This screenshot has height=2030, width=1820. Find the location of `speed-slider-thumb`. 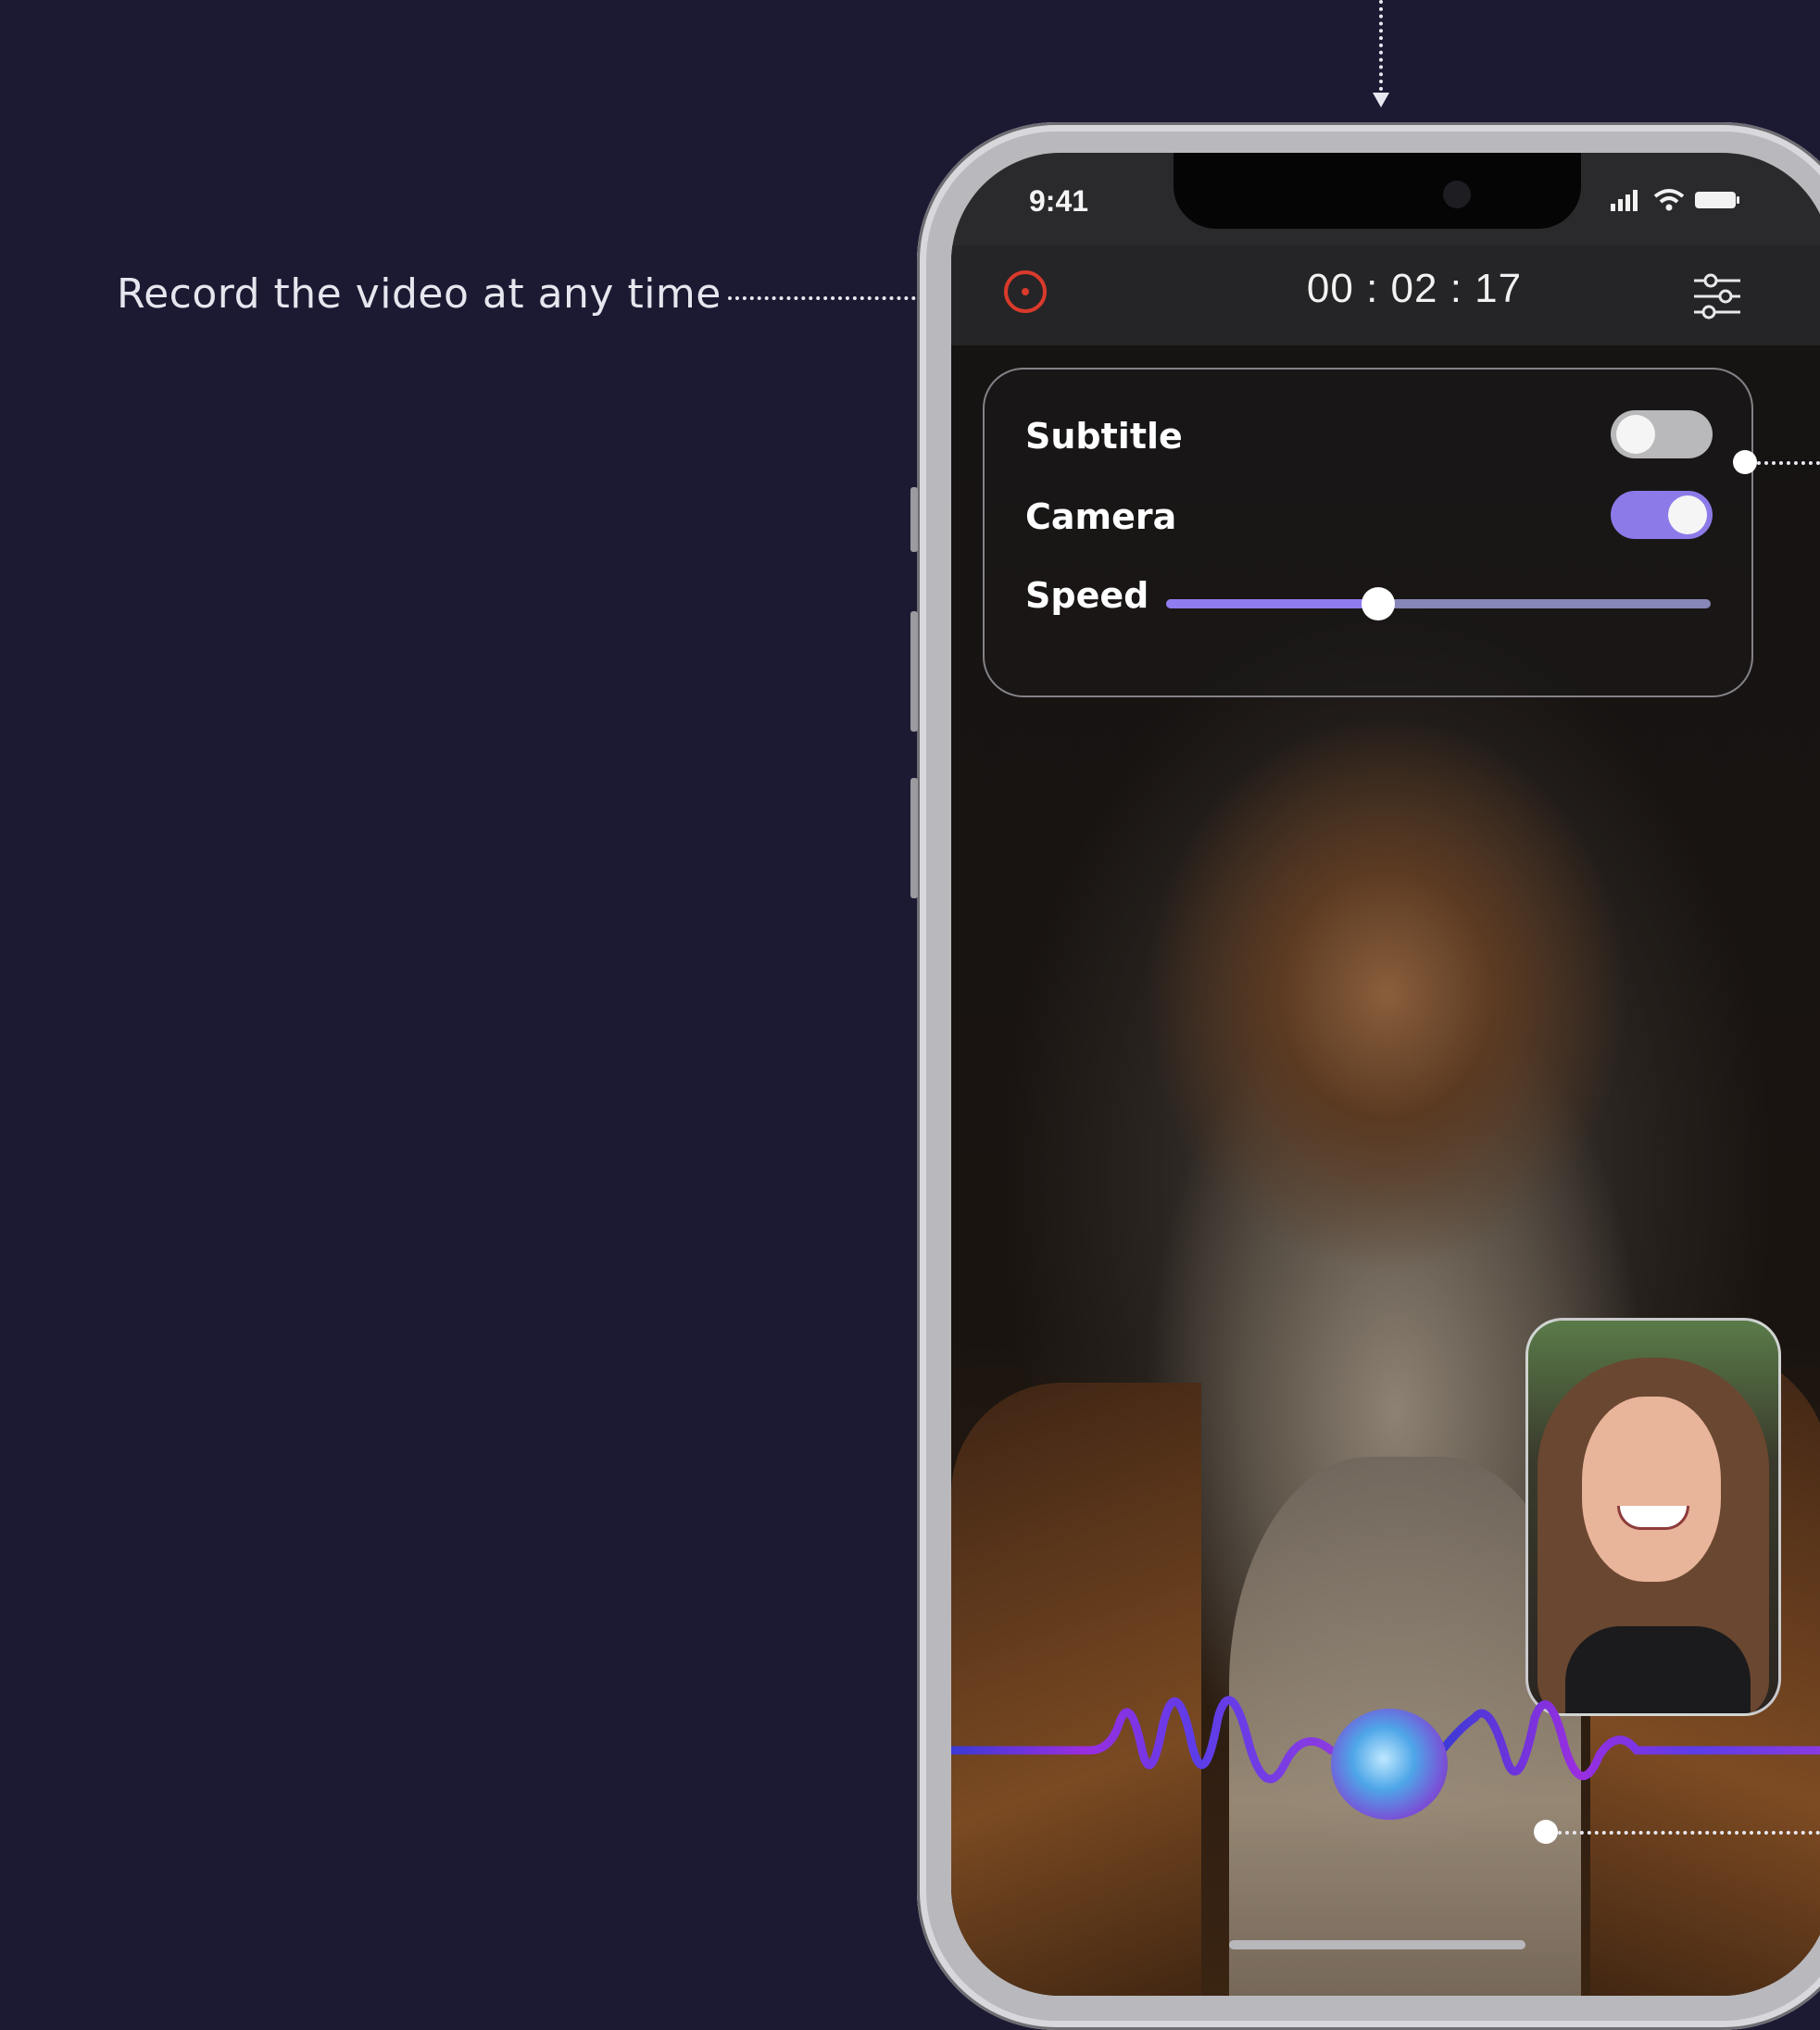

speed-slider-thumb is located at coordinates (1379, 603).